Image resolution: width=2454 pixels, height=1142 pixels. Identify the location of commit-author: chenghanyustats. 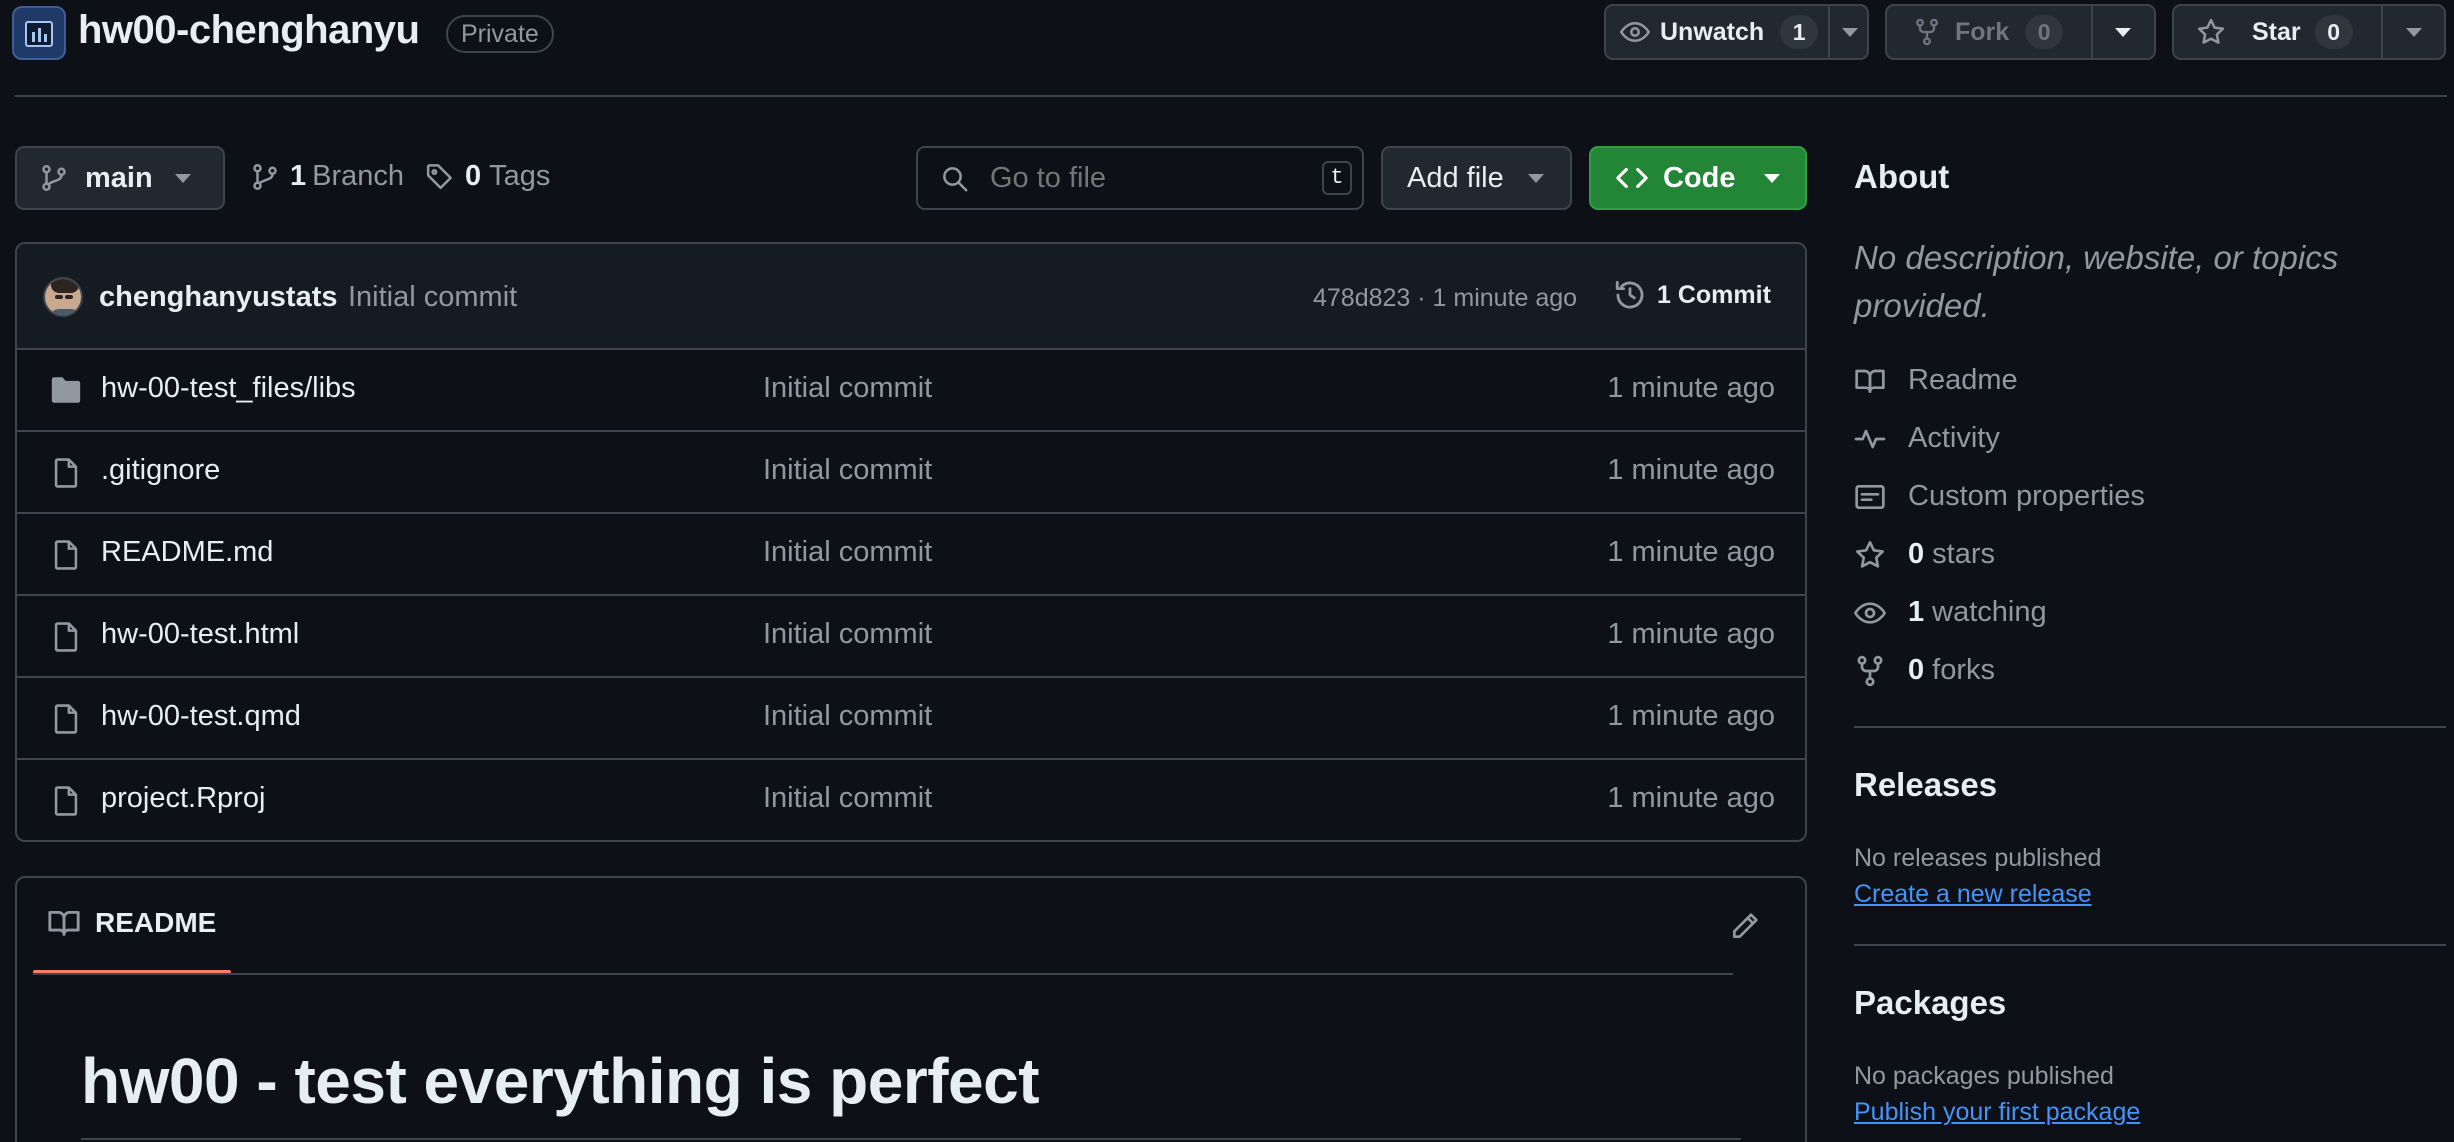
(218, 297).